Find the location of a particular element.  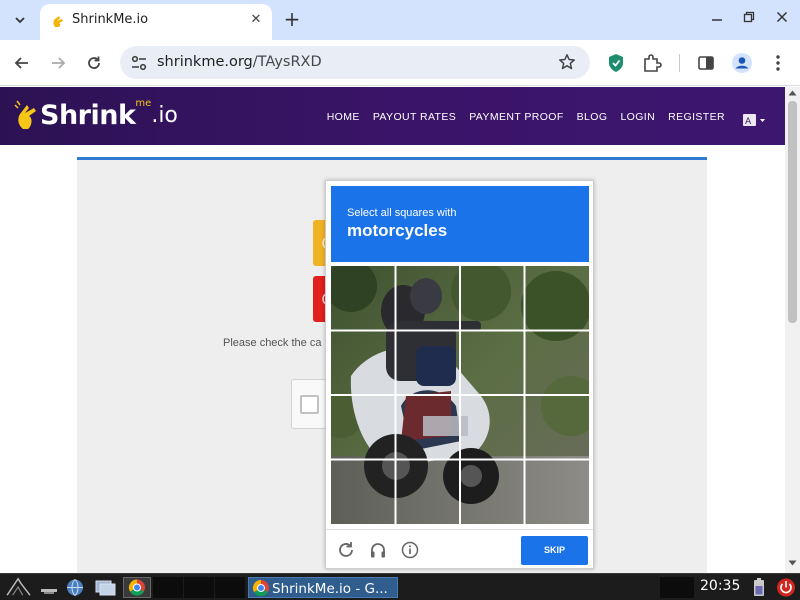

close-icon is located at coordinates (782, 17).